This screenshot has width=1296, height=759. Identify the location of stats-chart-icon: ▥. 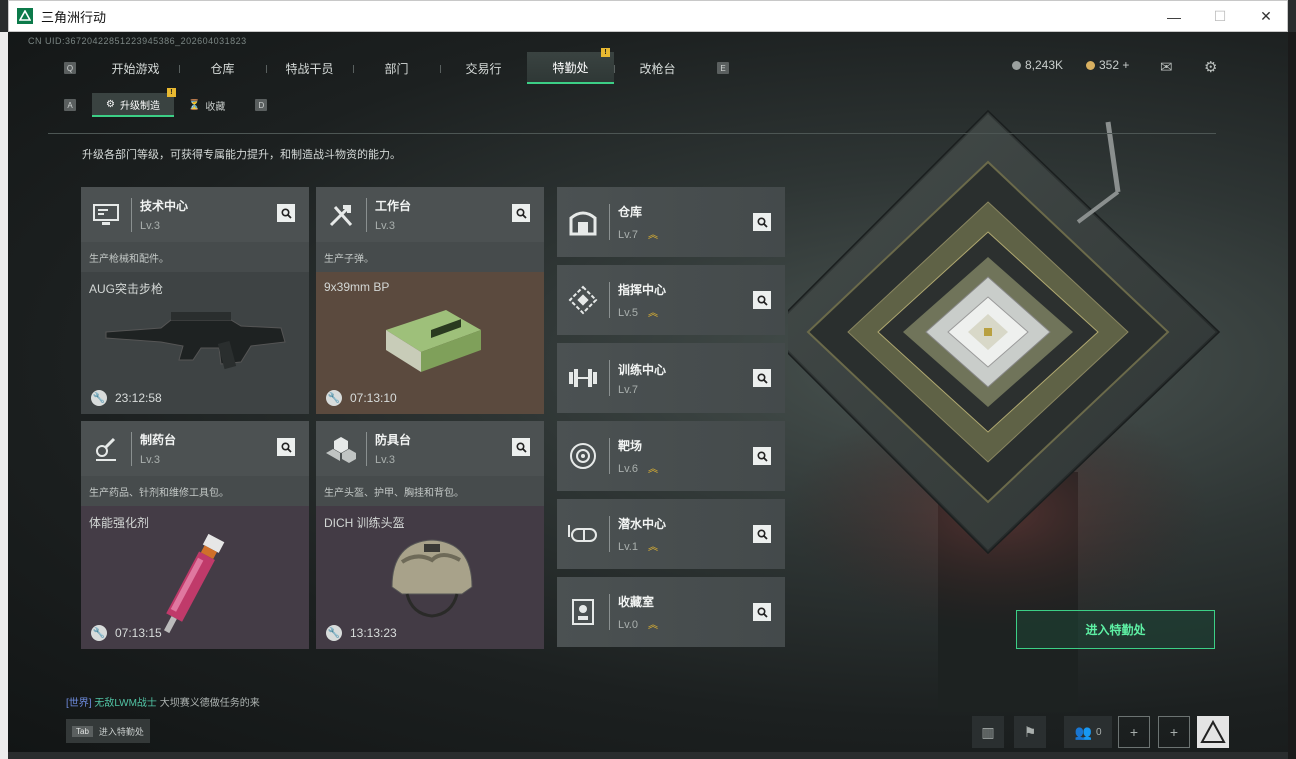
(988, 732).